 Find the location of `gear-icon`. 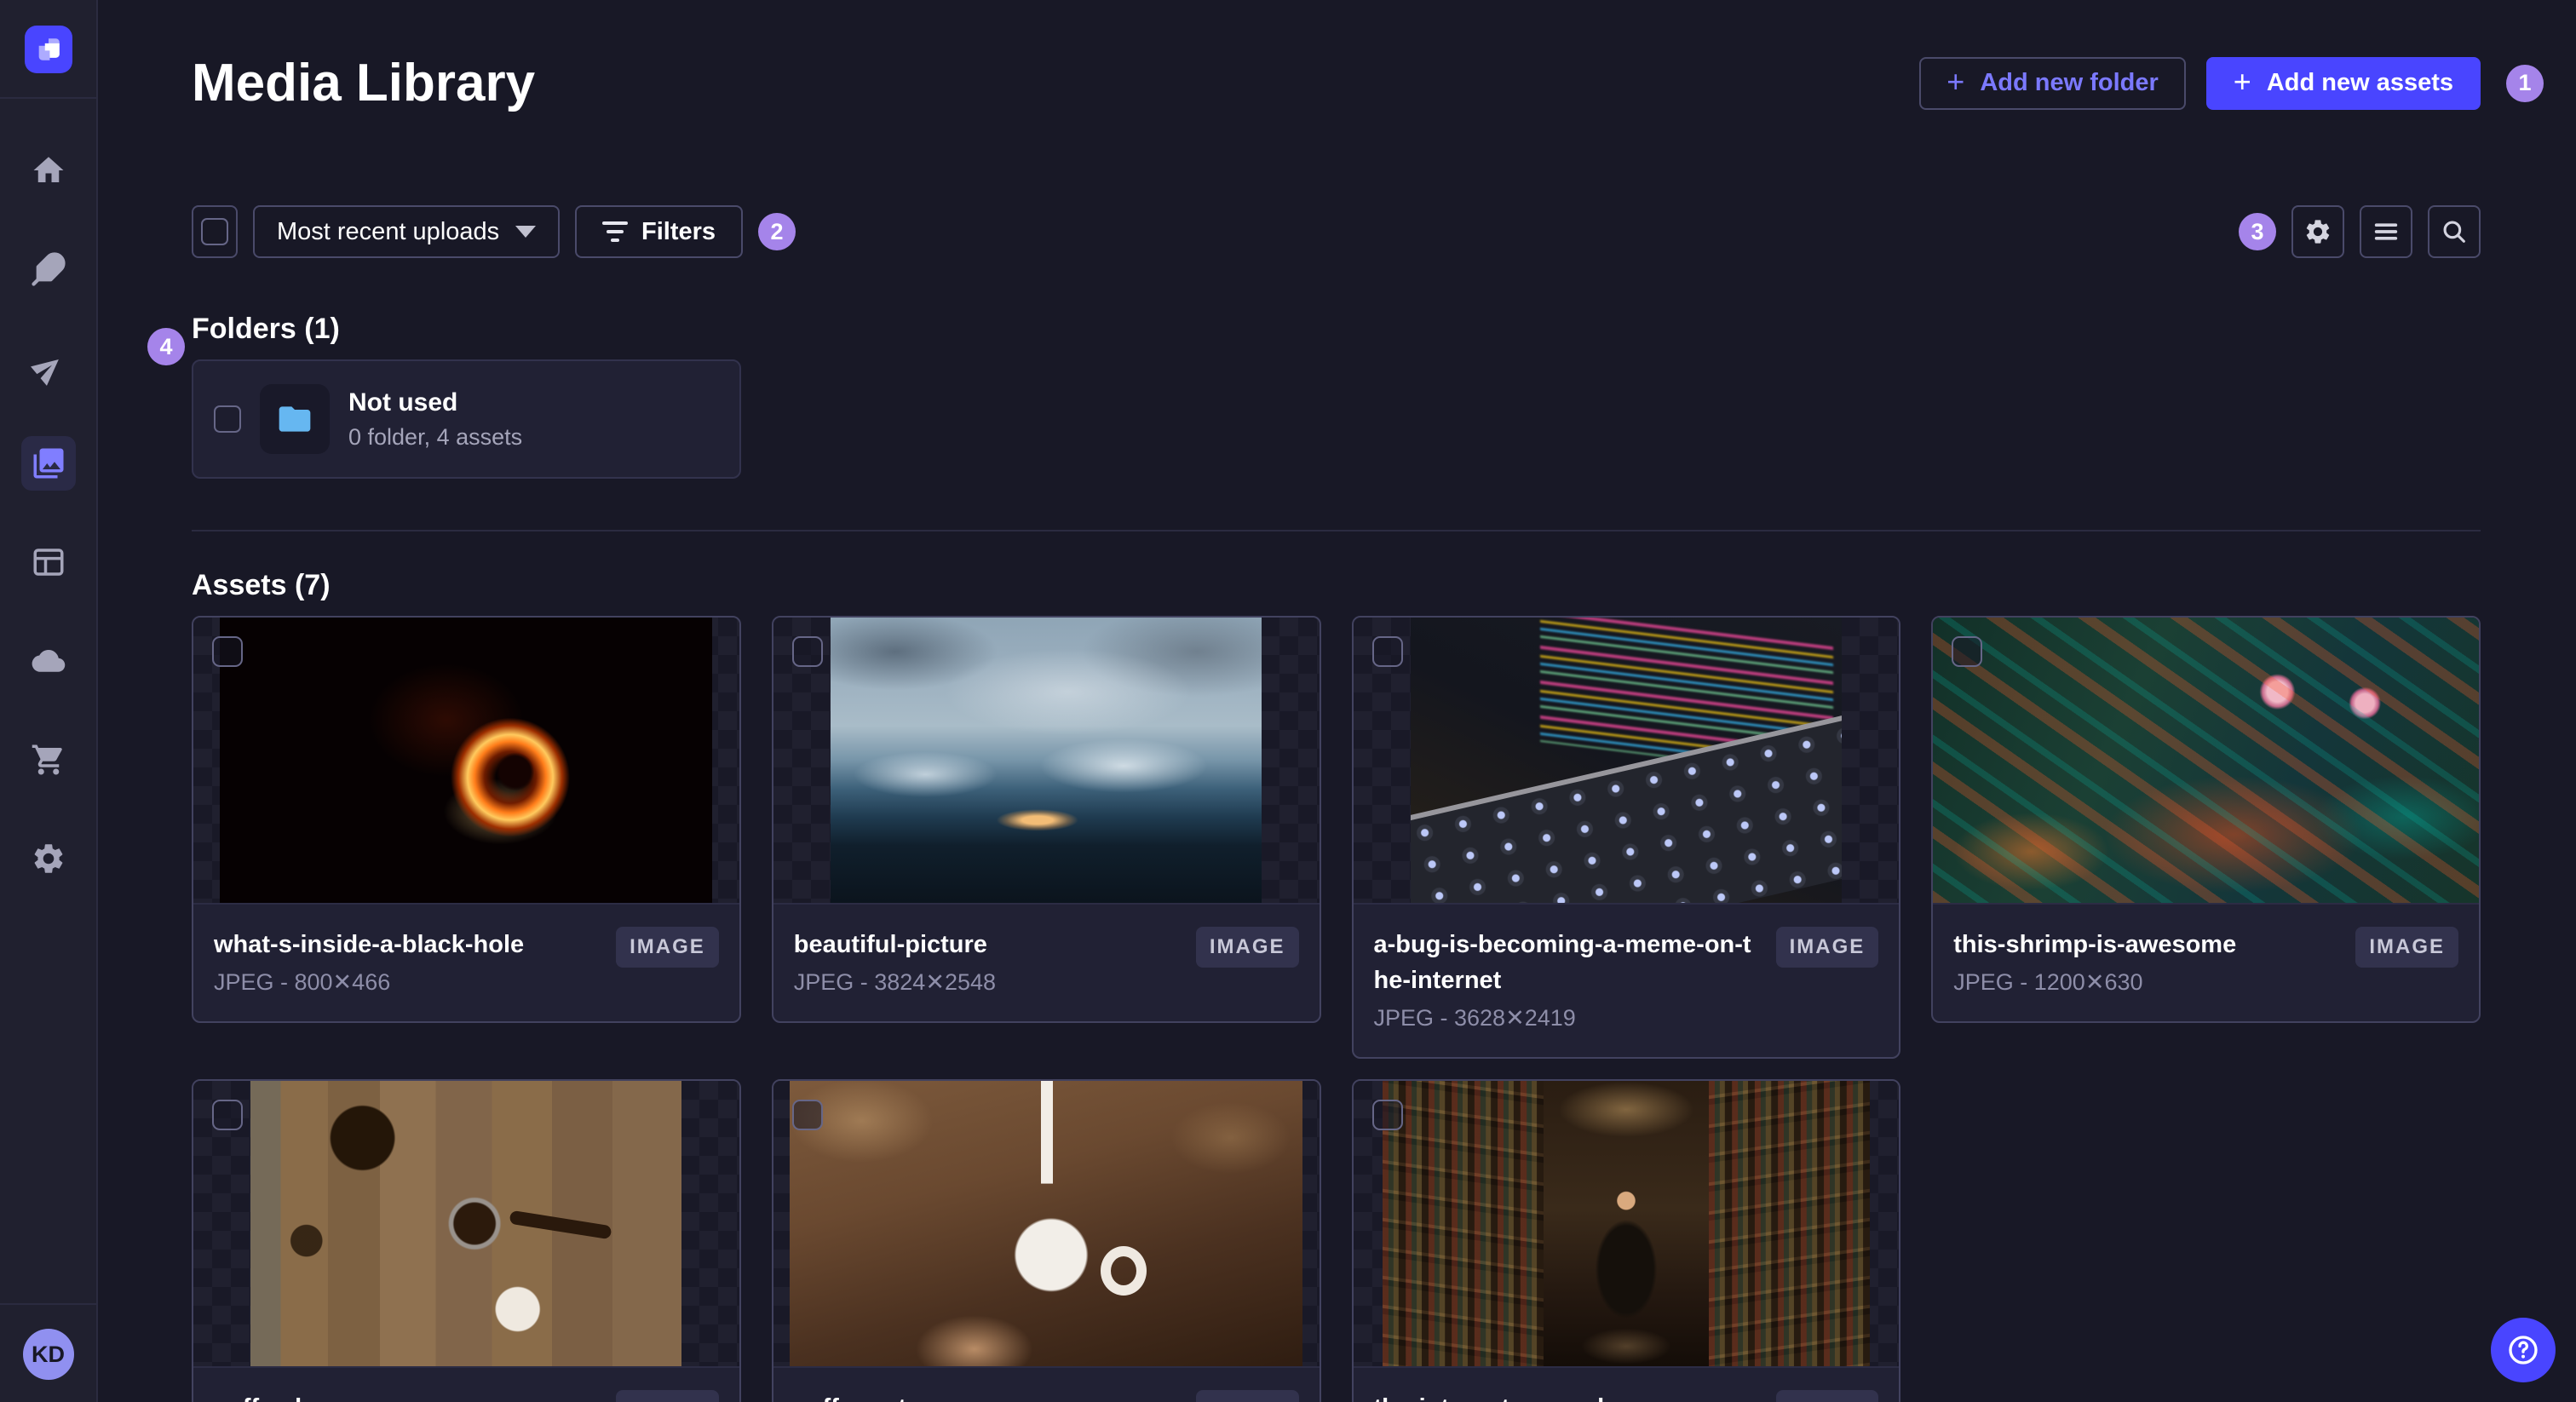

gear-icon is located at coordinates (48, 858).